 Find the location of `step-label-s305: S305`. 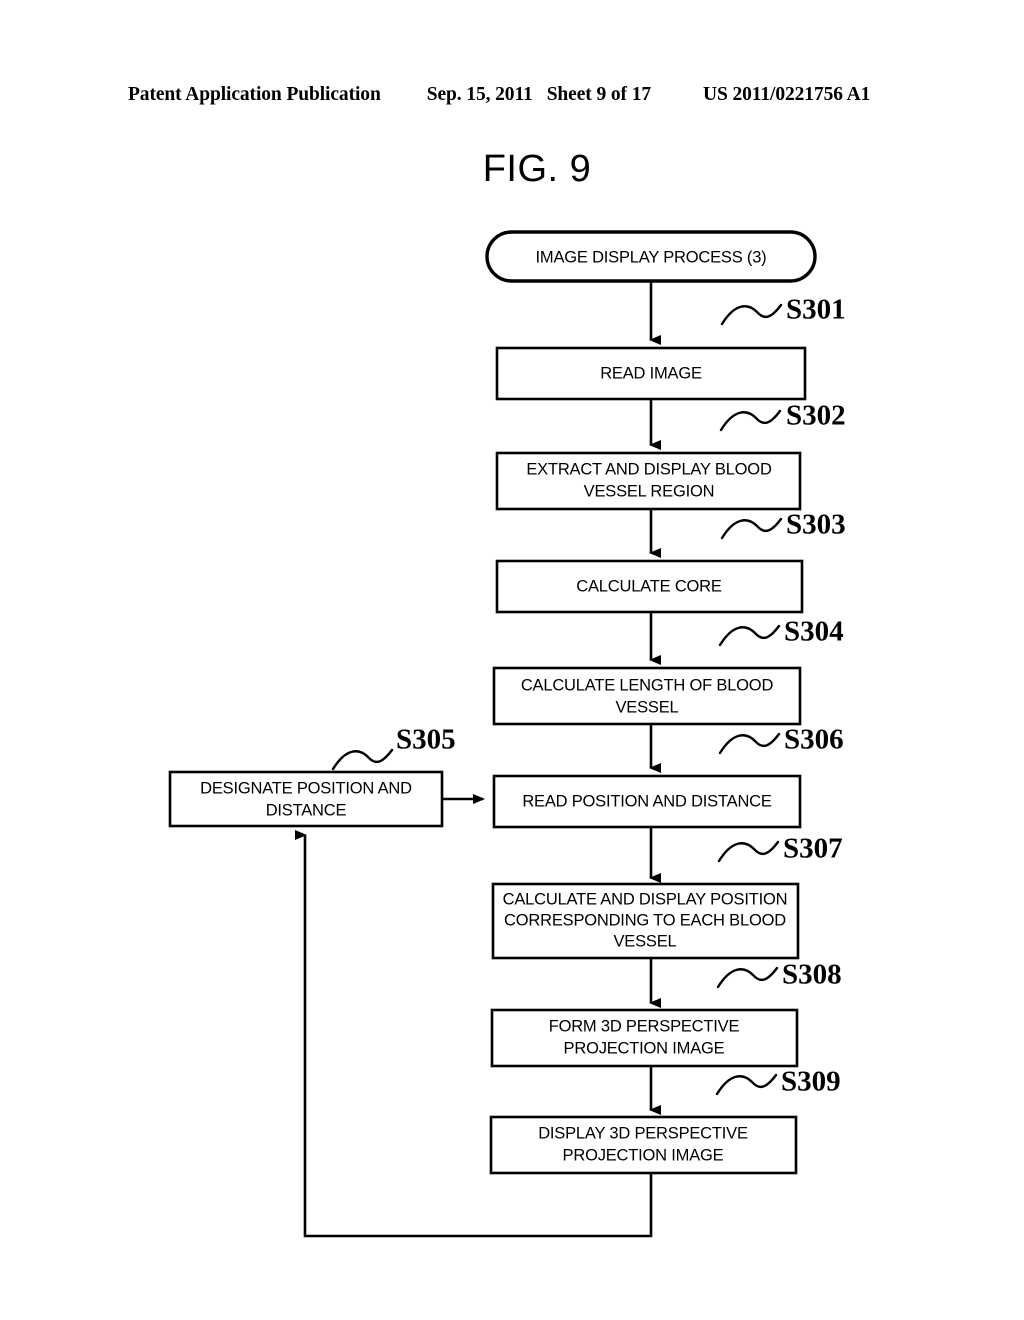

step-label-s305: S305 is located at coordinates (426, 740).